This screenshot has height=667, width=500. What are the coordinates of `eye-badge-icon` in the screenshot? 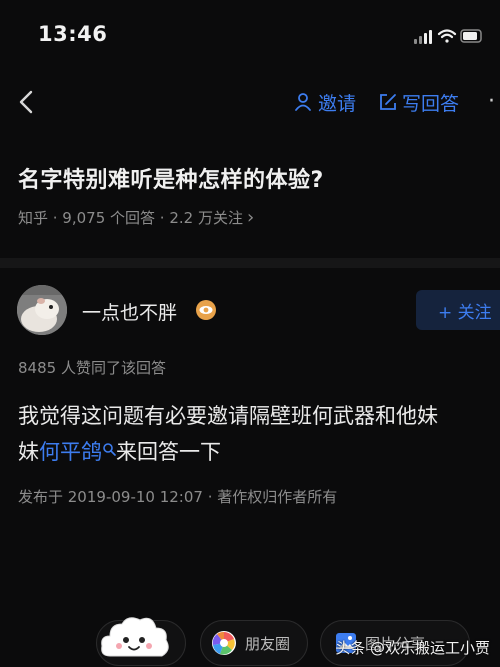 It's located at (206, 310).